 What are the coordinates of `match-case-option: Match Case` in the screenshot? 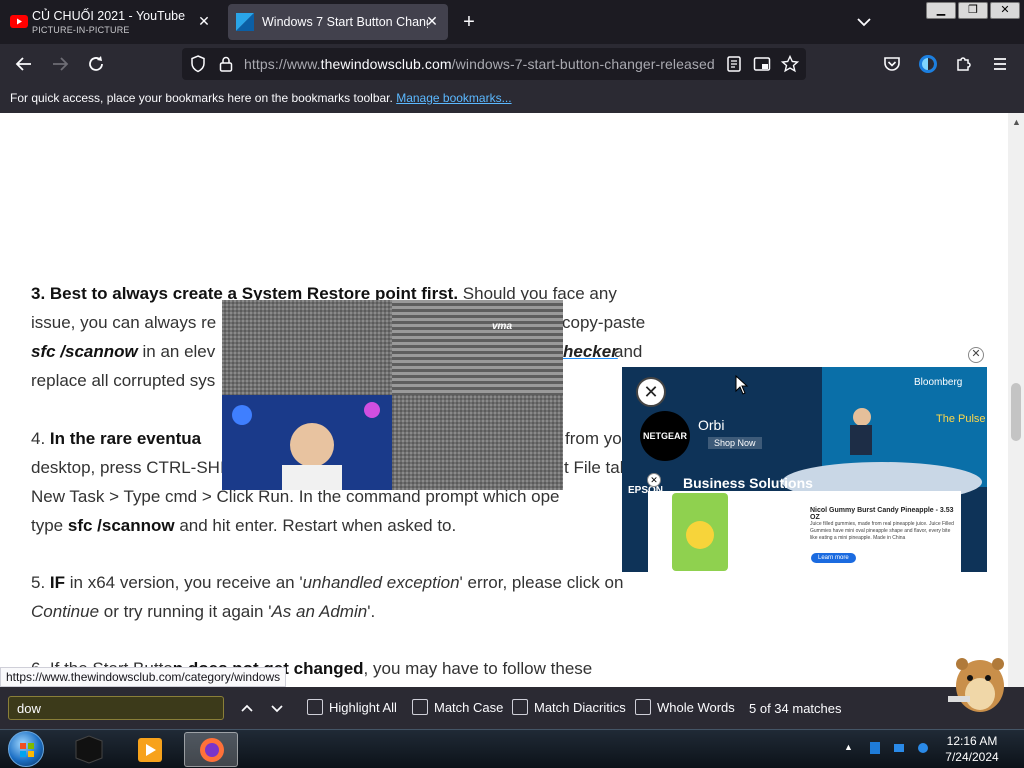 It's located at (457, 707).